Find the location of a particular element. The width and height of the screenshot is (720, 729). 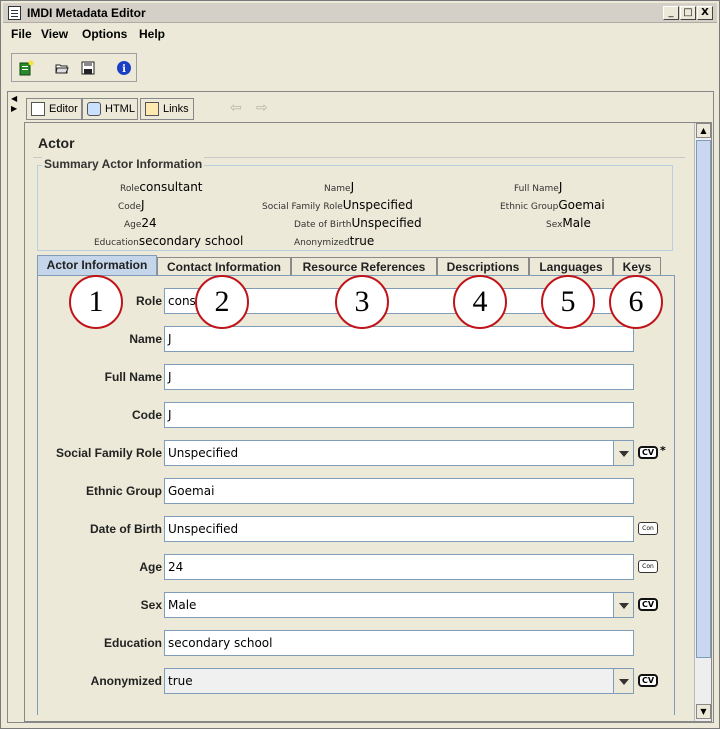

tab-links: Links is located at coordinates (167, 109).